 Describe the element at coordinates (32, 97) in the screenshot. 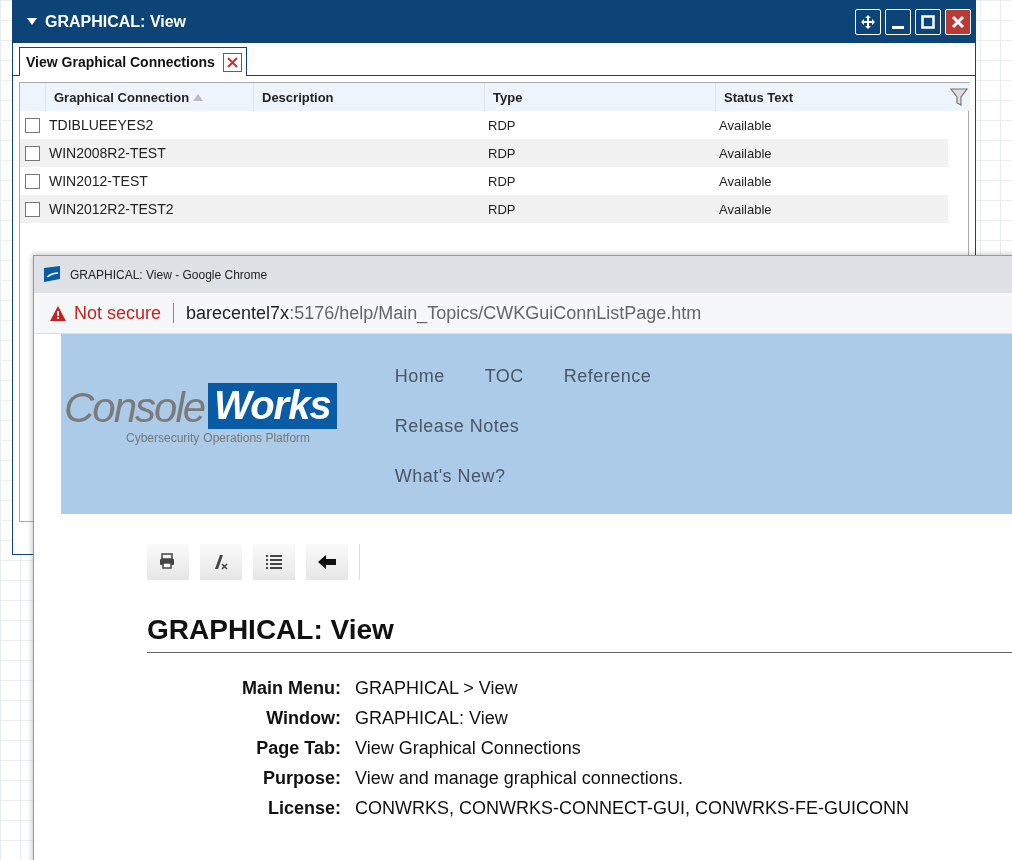

I see `header-cell` at that location.